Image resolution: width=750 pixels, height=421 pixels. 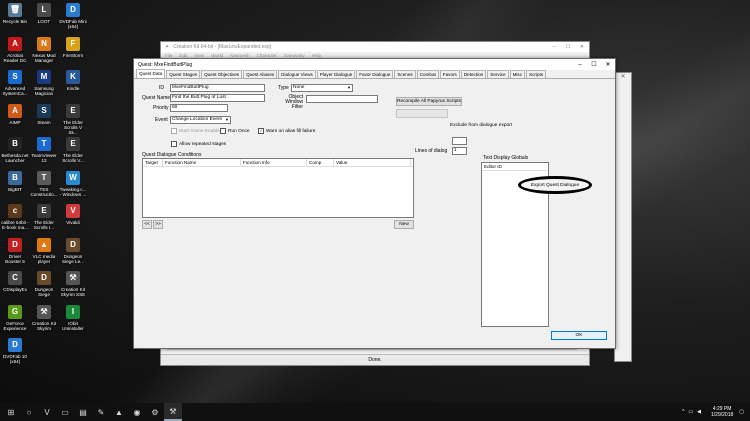 I want to click on desktop-icon: D Driver Booster 5, so click(x=15, y=250).